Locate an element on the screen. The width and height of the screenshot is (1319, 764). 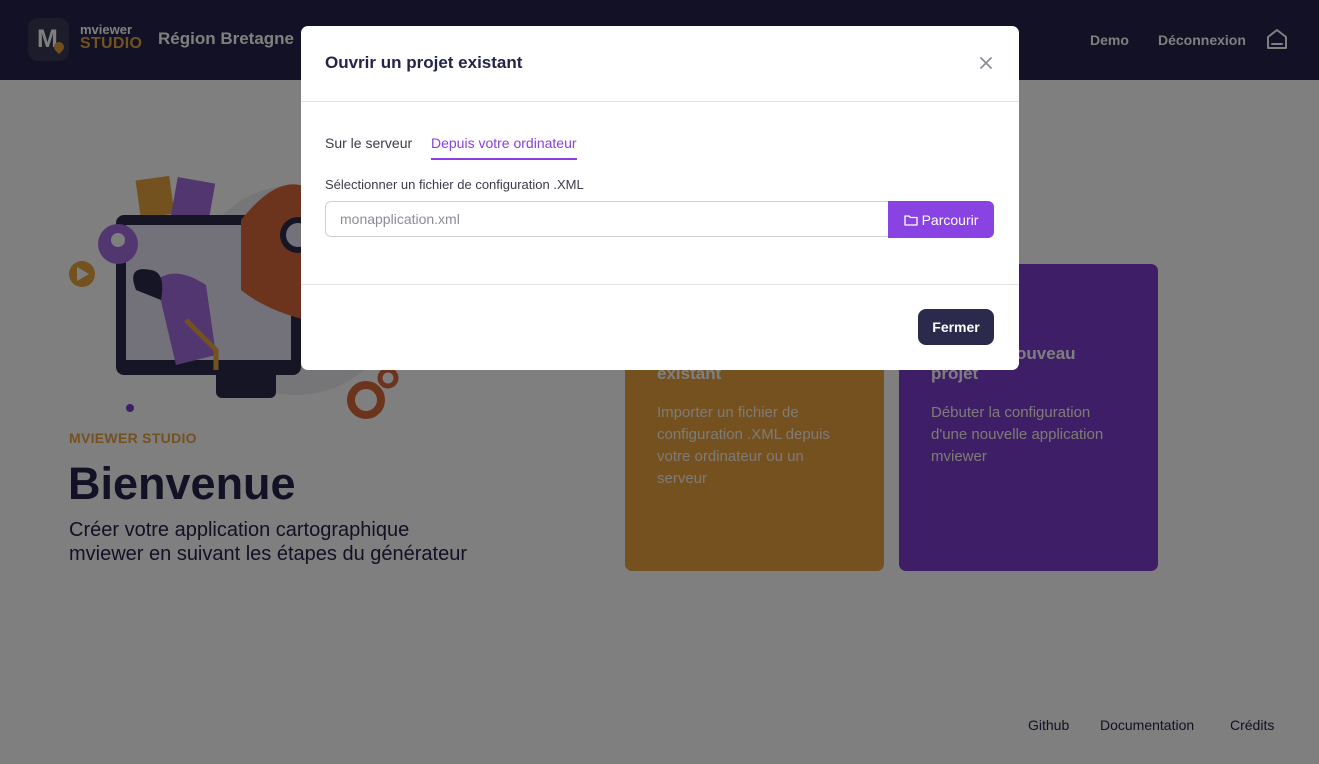
modal-divider is located at coordinates (660, 284).